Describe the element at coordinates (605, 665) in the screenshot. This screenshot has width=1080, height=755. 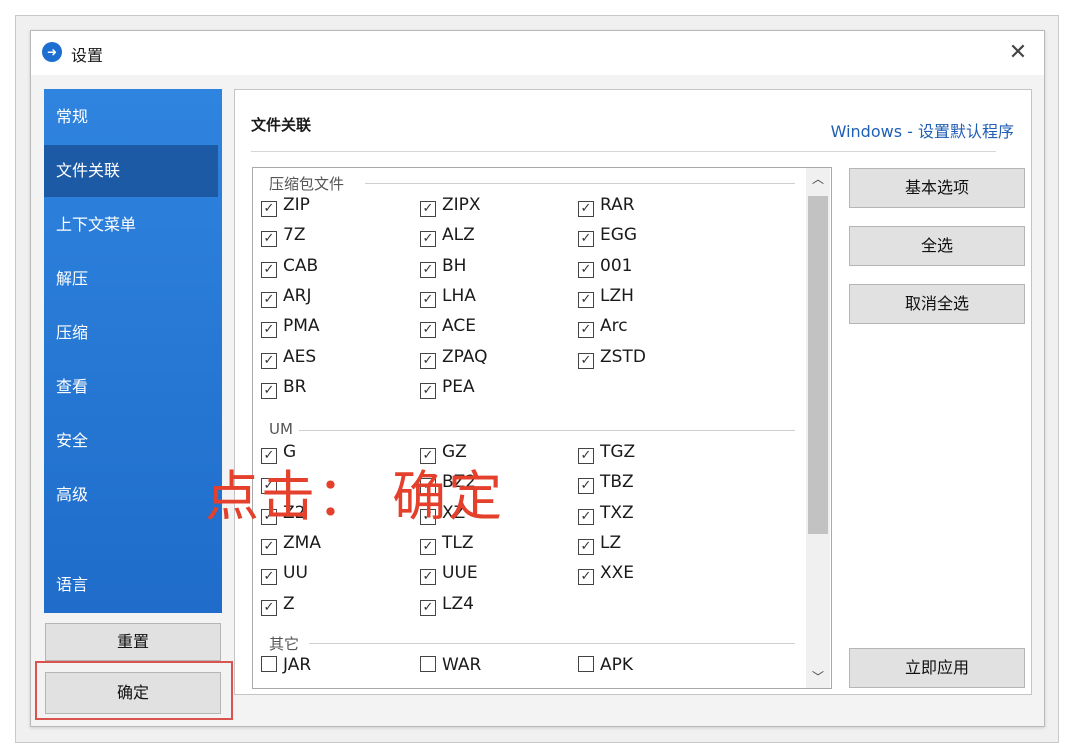
I see `file-type-checkbox: APK` at that location.